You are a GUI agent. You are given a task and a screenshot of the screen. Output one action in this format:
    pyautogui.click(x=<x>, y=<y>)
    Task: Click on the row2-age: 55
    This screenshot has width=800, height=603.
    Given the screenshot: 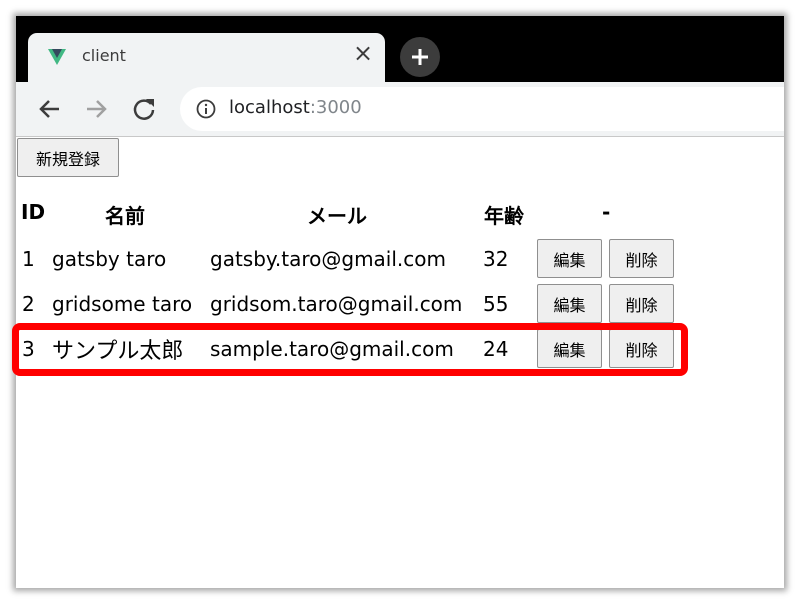 What is the action you would take?
    pyautogui.click(x=496, y=304)
    